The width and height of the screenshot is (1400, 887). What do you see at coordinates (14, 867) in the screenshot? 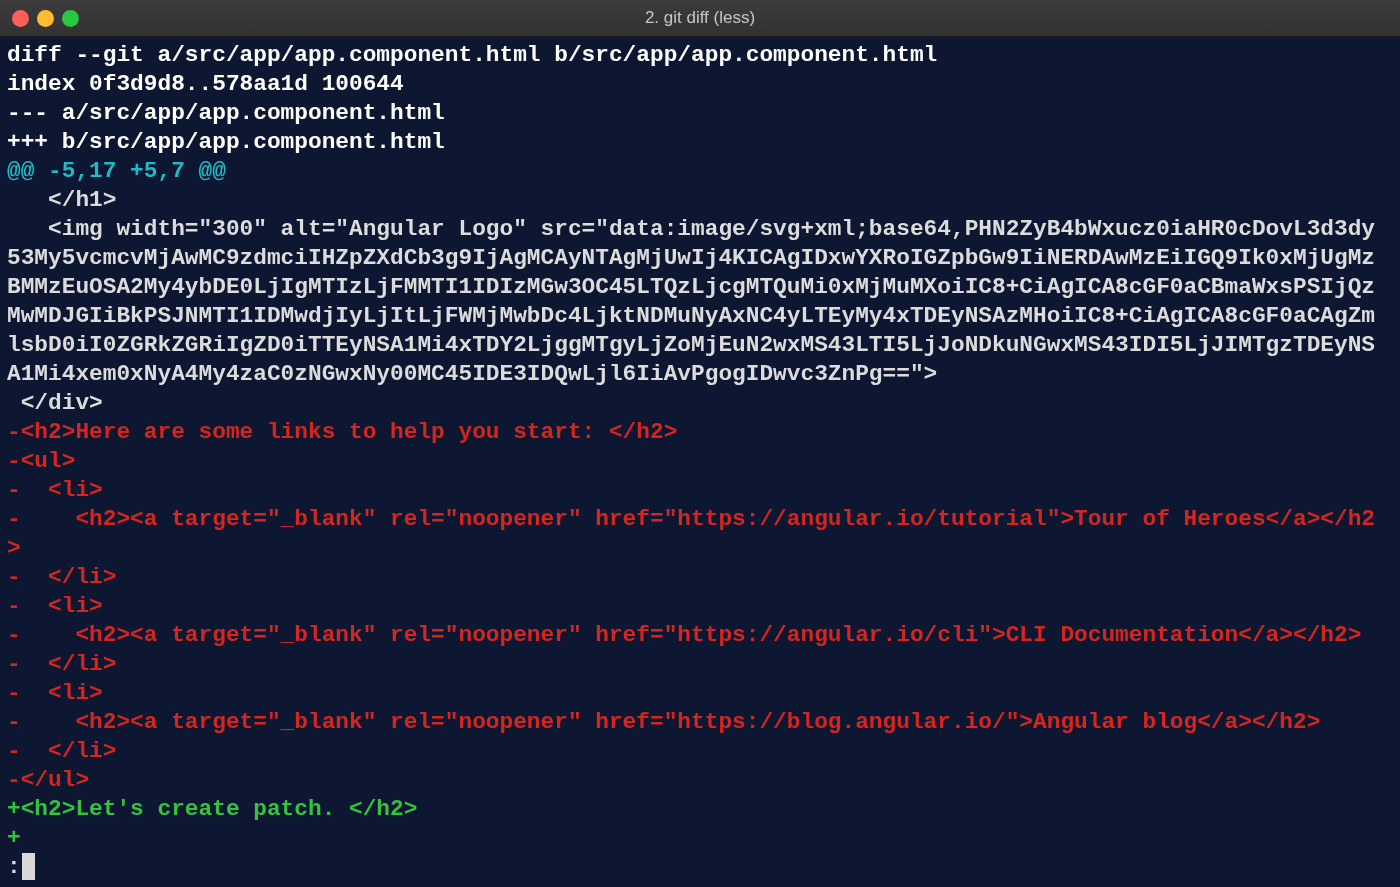
I see `prompt: :` at bounding box center [14, 867].